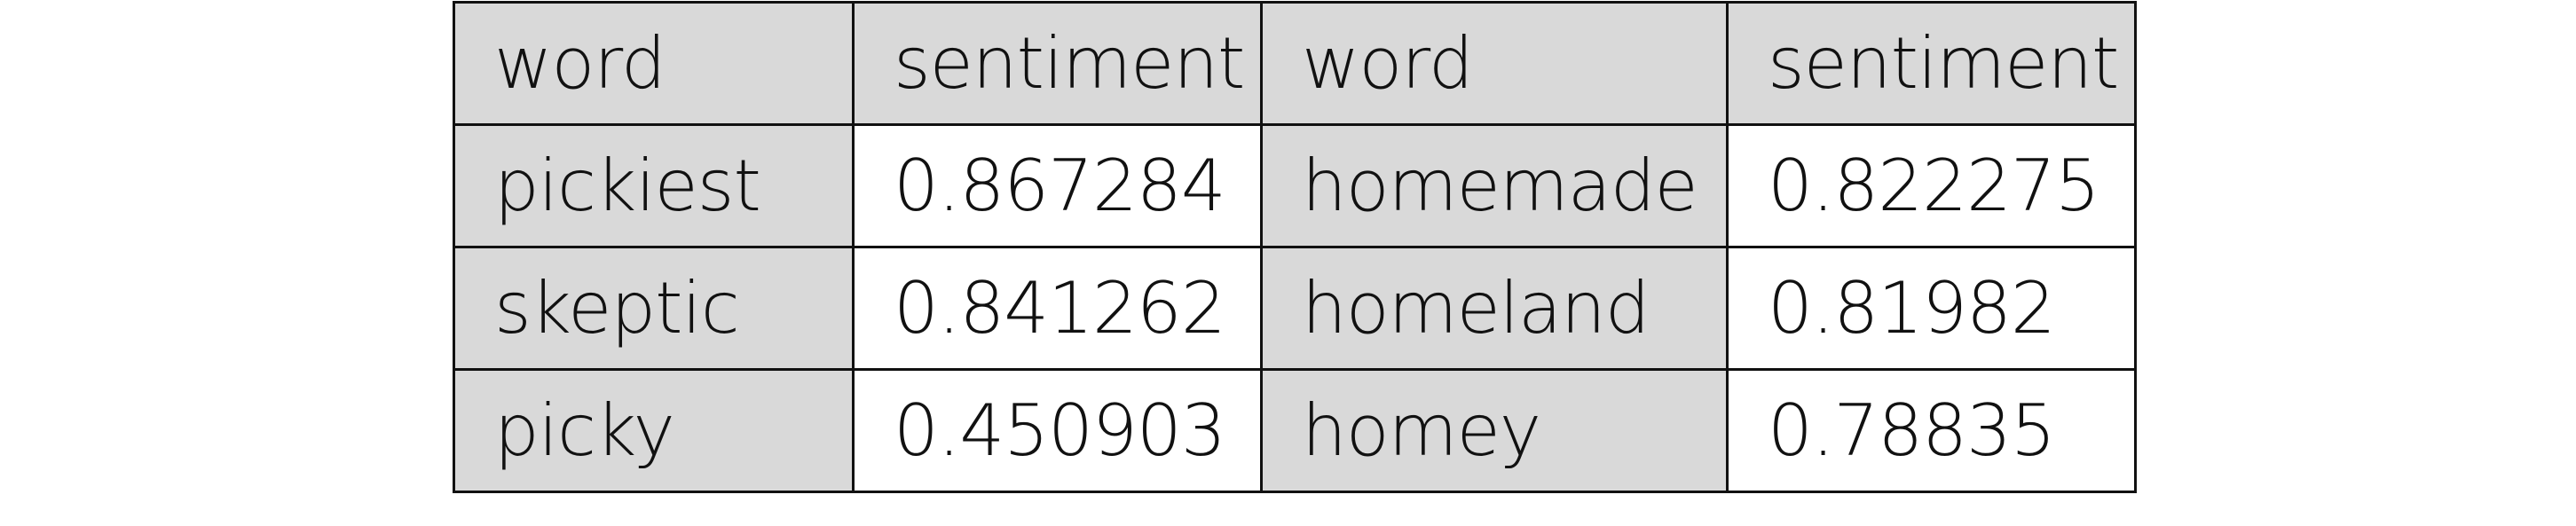 This screenshot has width=2576, height=526. I want to click on sentiment-value-cell: 0.822275, so click(1931, 185).